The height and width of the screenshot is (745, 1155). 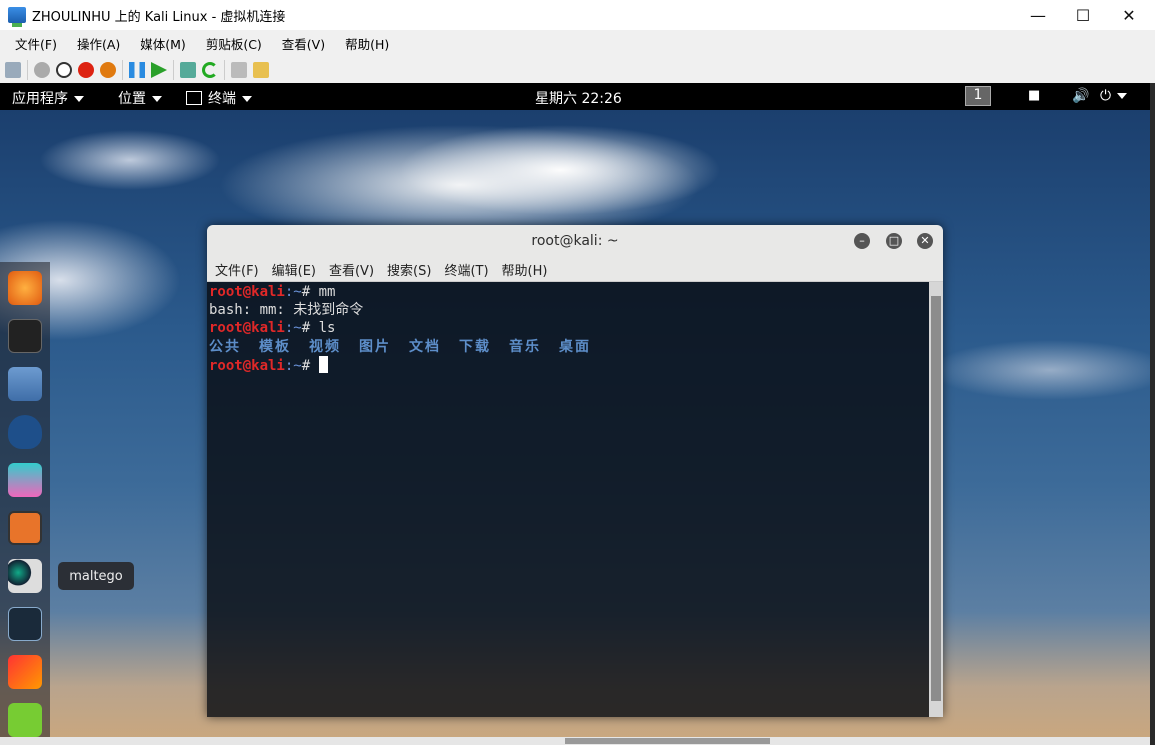 What do you see at coordinates (132, 99) in the screenshot?
I see `places-label: 位置` at bounding box center [132, 99].